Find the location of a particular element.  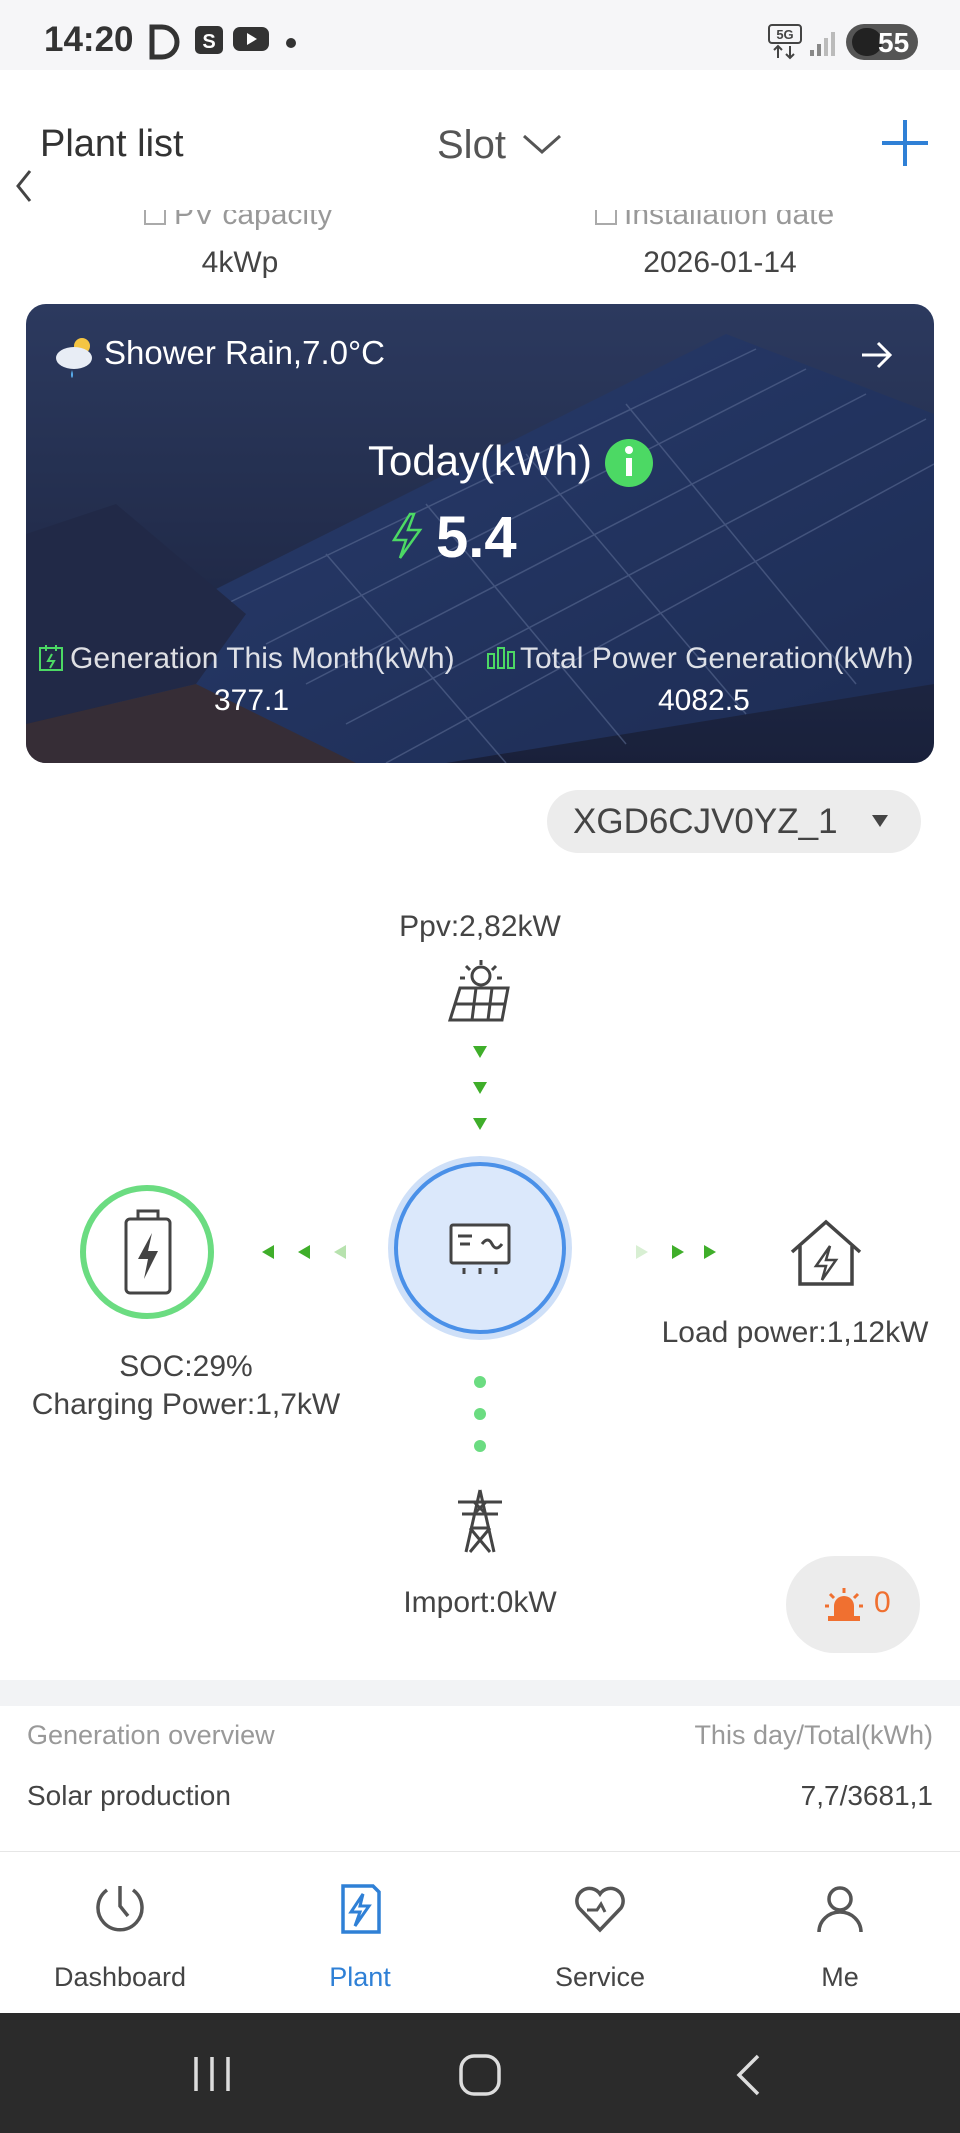

dashboard-icon is located at coordinates (120, 1909).